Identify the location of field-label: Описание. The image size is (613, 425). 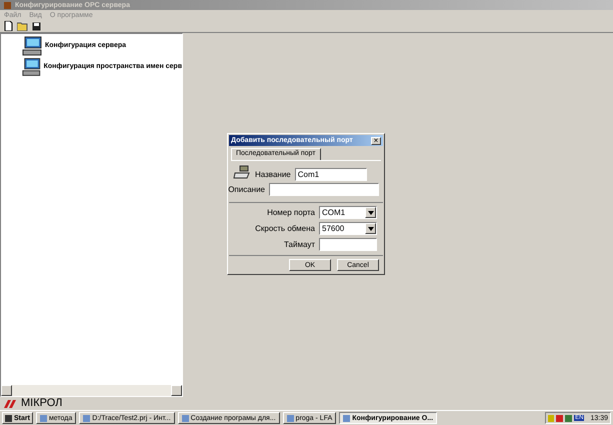
(246, 190).